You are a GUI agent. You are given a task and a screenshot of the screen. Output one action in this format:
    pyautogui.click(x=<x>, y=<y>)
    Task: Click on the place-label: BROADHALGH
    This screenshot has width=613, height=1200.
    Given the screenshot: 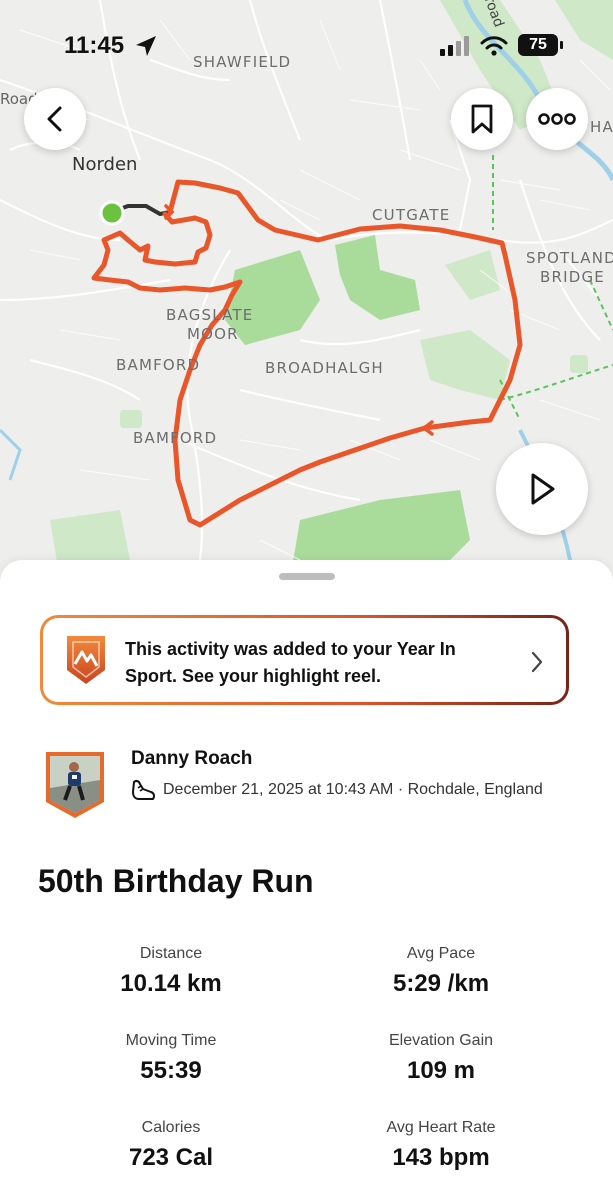 What is the action you would take?
    pyautogui.click(x=324, y=368)
    